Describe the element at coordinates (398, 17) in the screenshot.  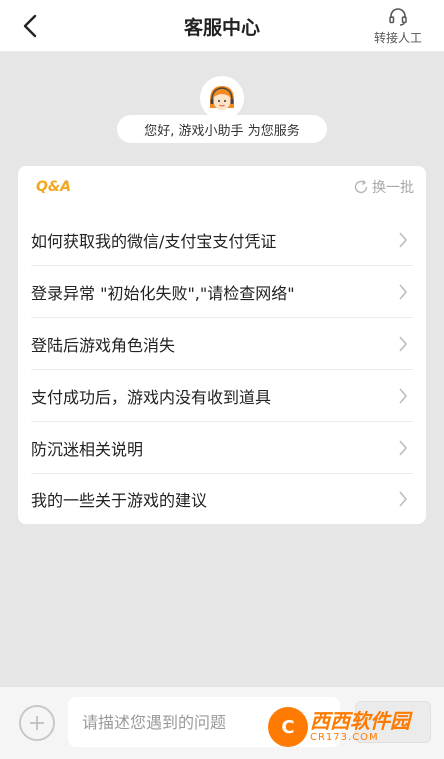
I see `headset-icon` at that location.